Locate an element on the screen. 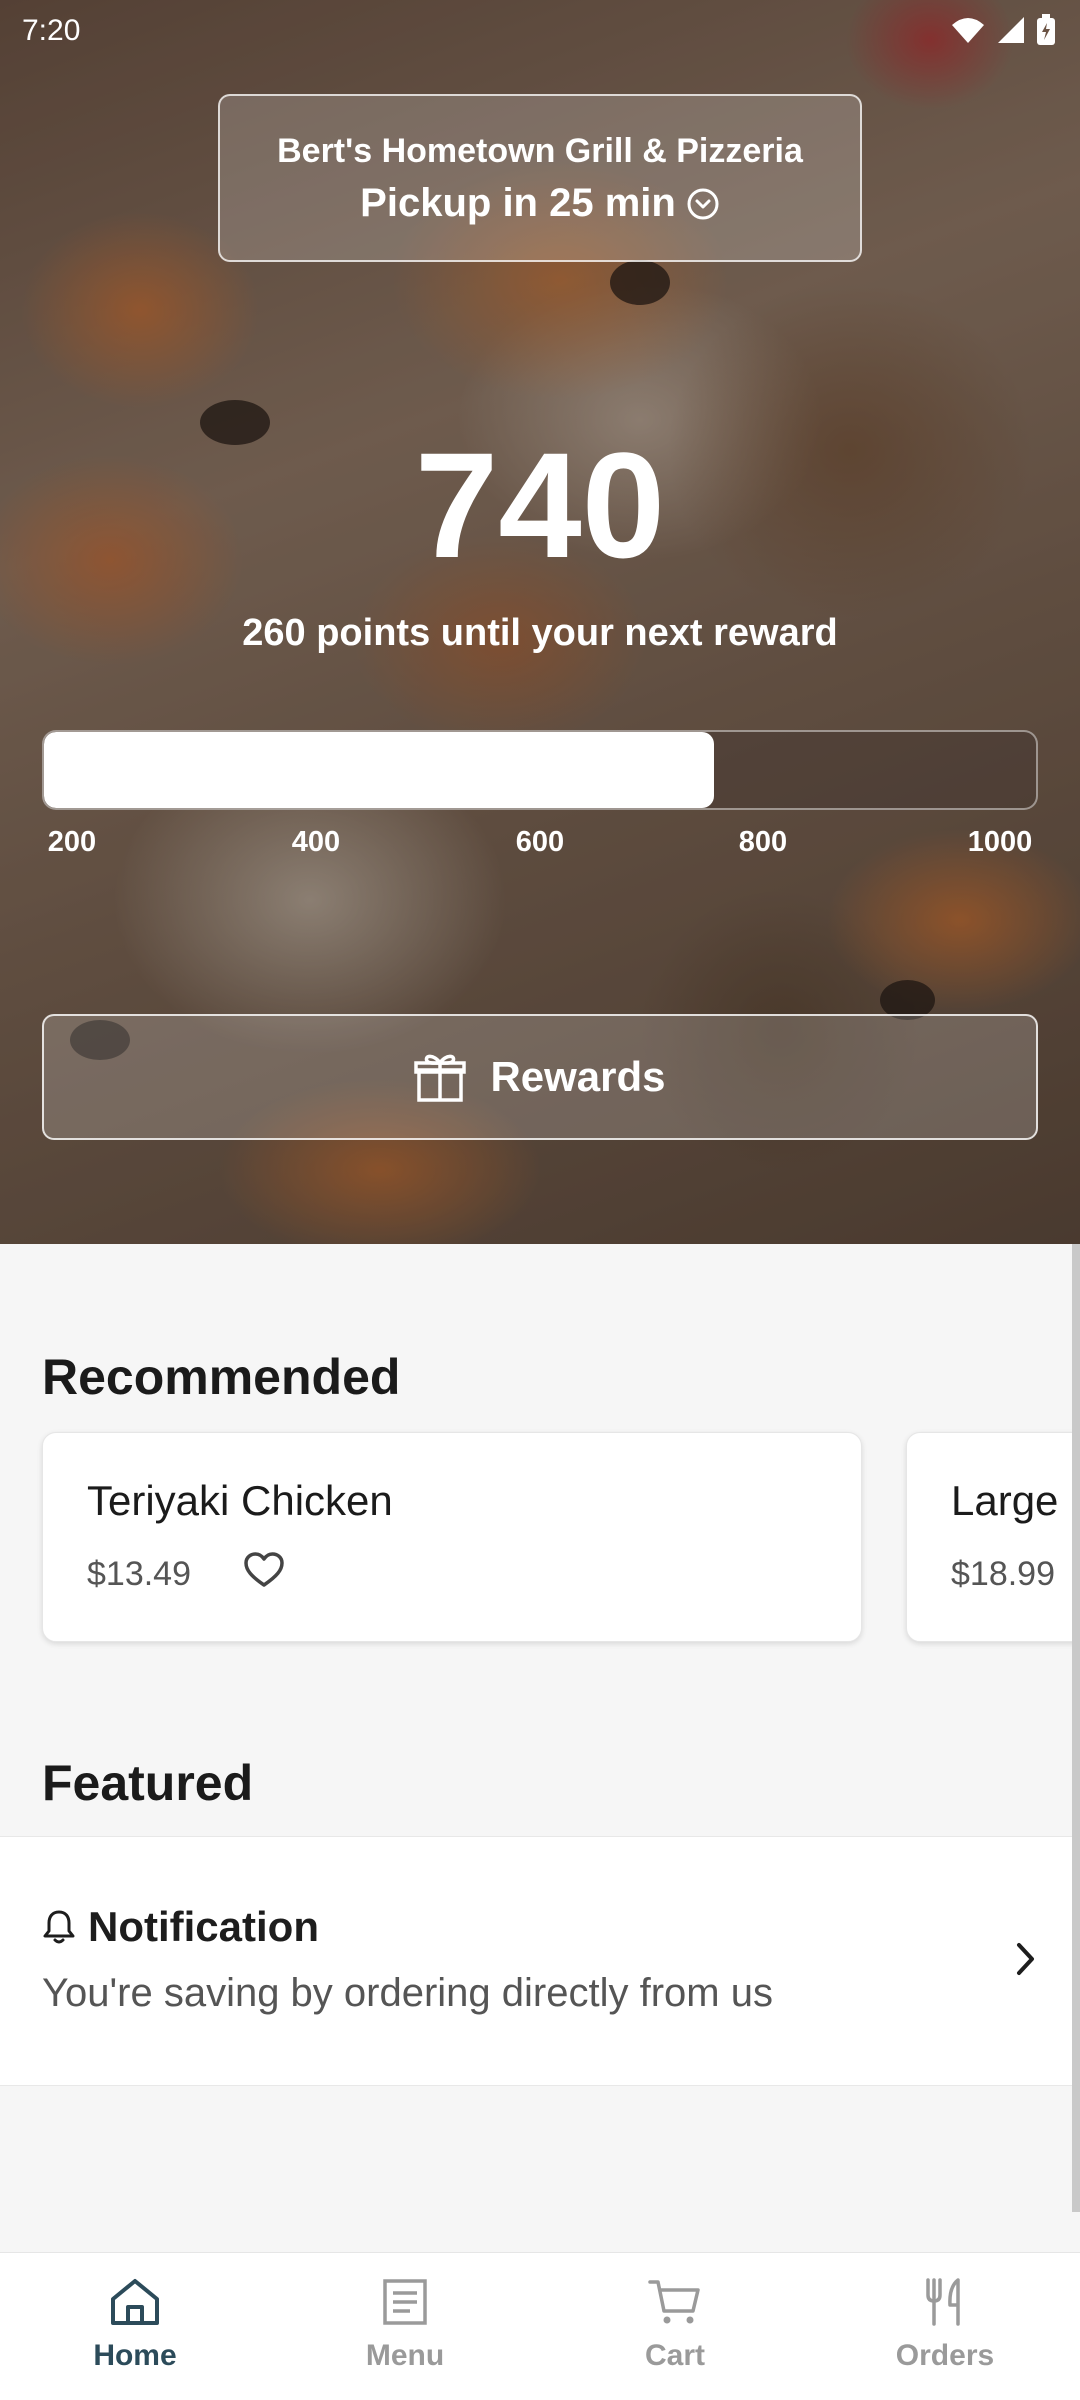 Image resolution: width=1080 pixels, height=2400 pixels. notification-title: Notification is located at coordinates (203, 1926).